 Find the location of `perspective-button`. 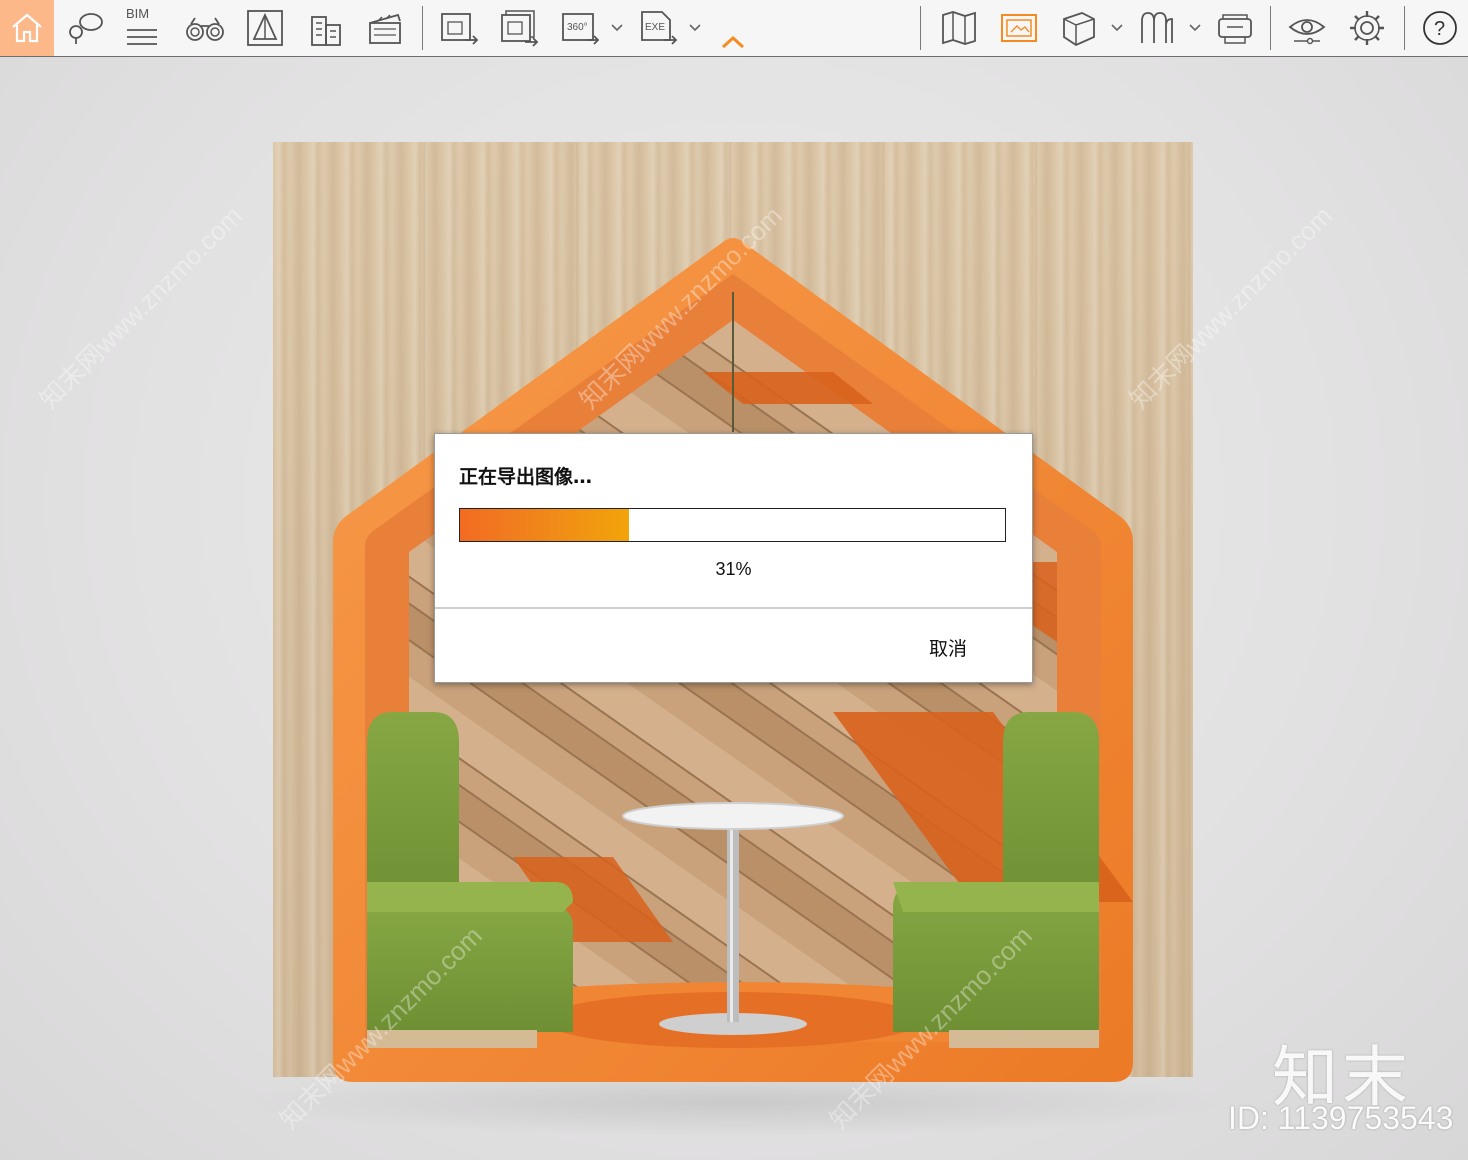

perspective-button is located at coordinates (265, 28).